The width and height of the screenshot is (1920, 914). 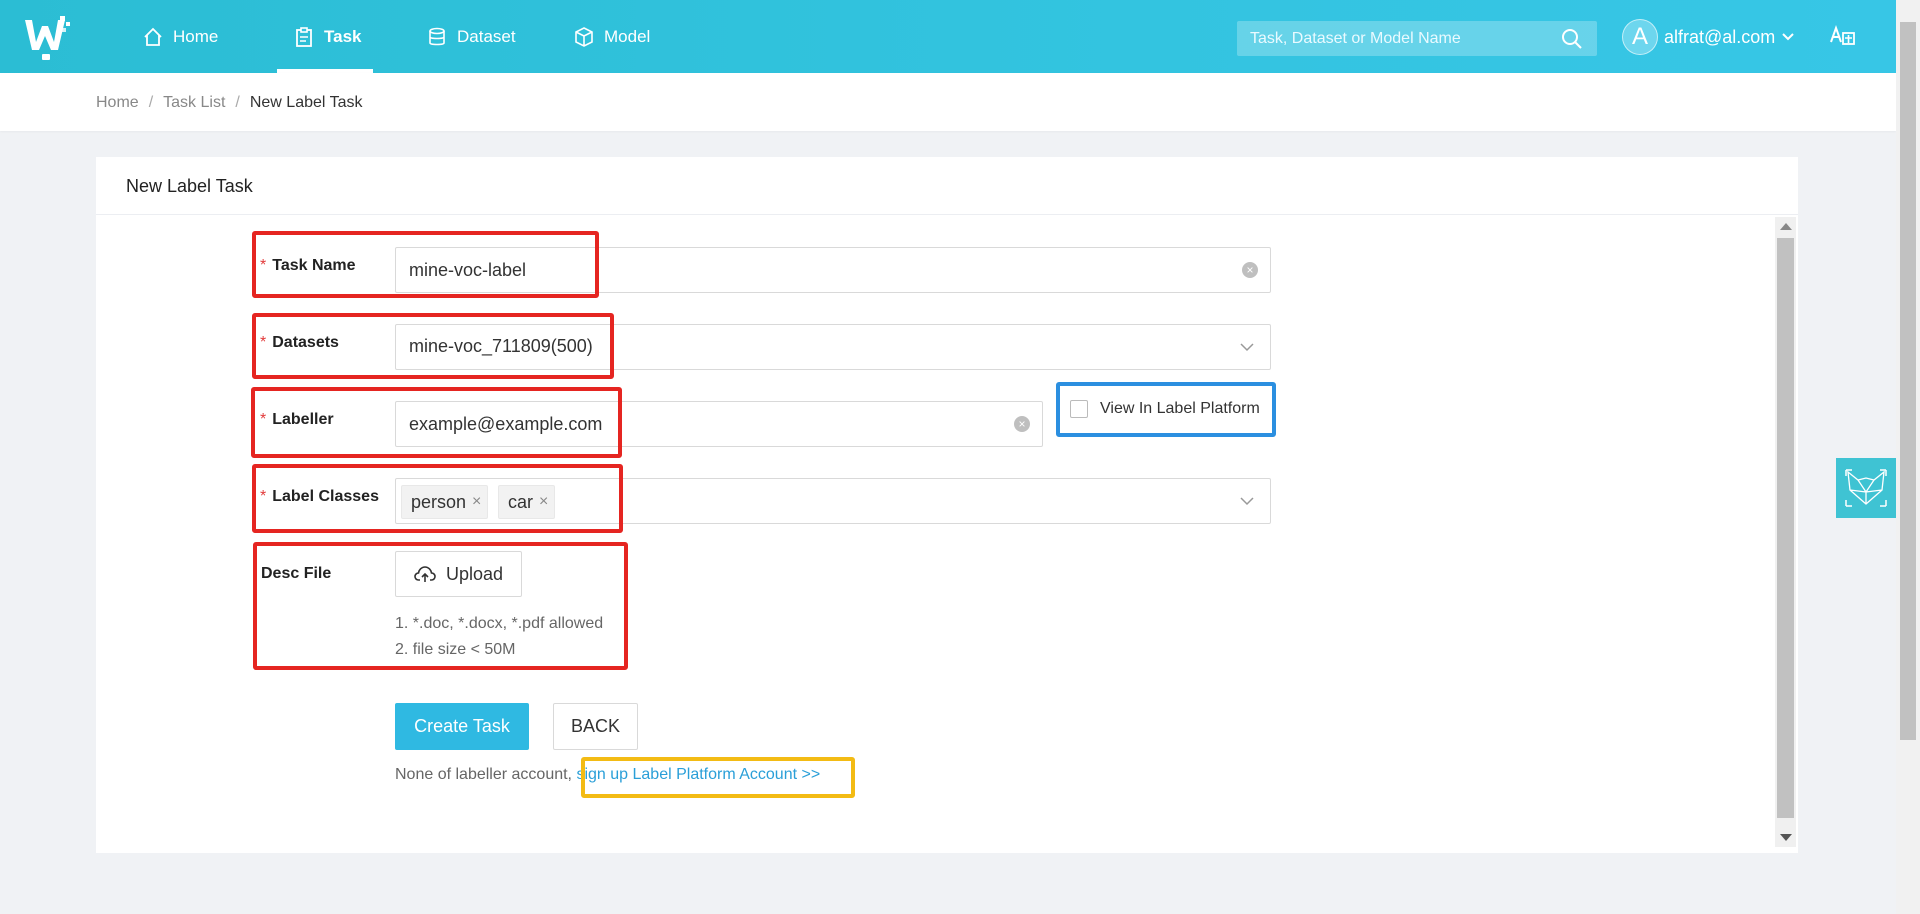 I want to click on floating-assistant-button, so click(x=1866, y=488).